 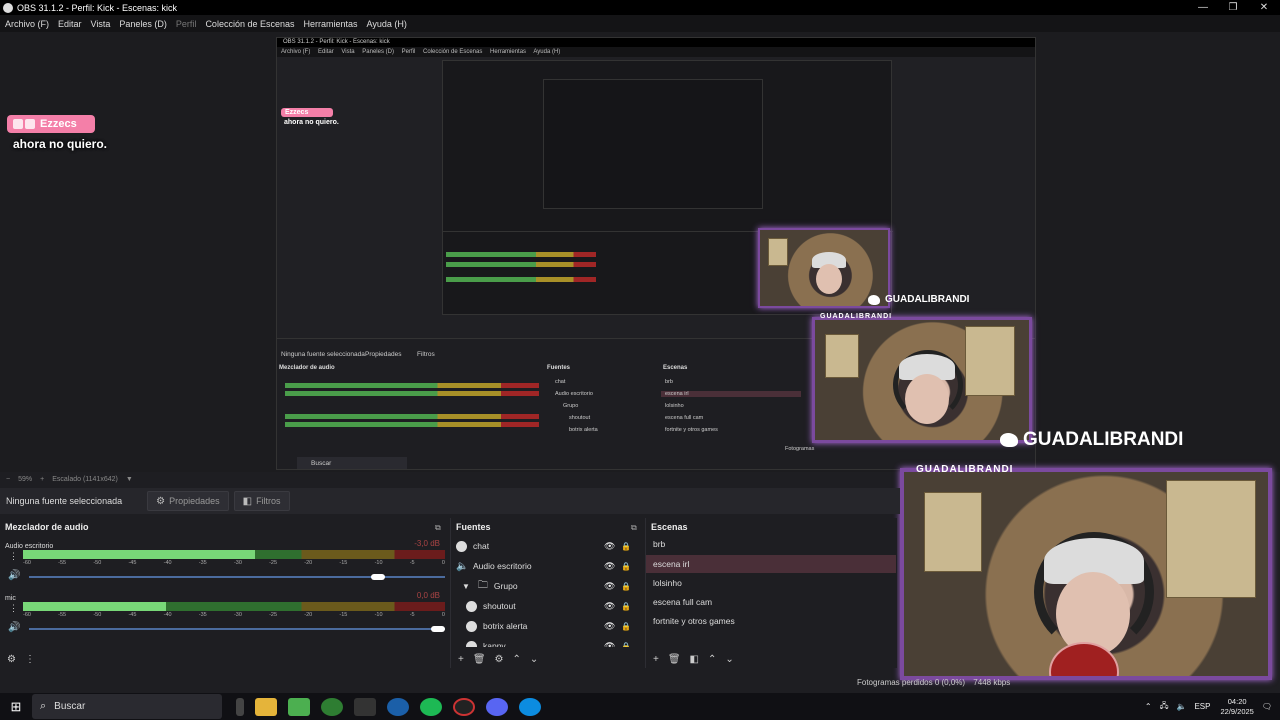 I want to click on zoom-percent: 59%, so click(x=25, y=479).